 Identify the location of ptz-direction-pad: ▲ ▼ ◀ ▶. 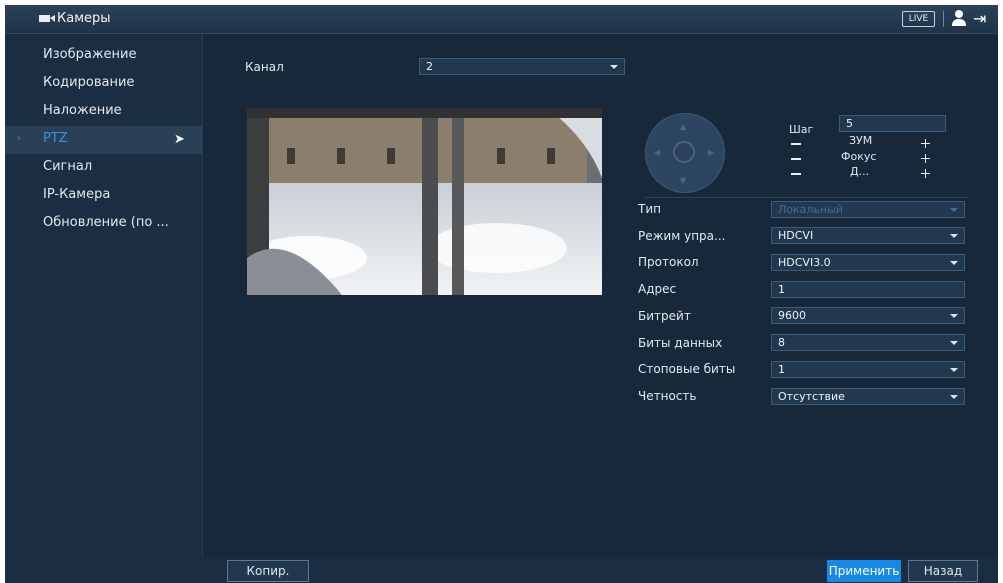
(685, 153).